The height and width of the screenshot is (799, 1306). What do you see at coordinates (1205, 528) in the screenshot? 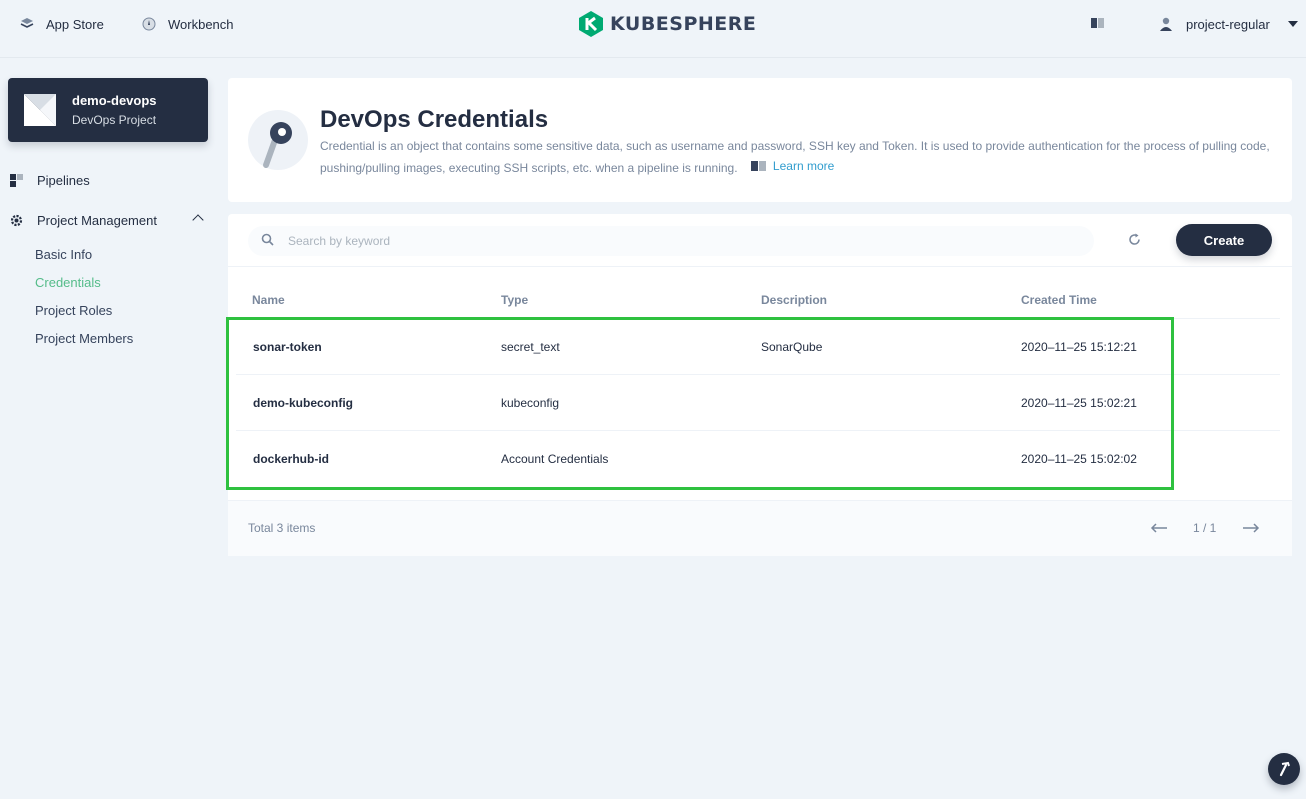
I see `page-indicator: 1 / 1` at bounding box center [1205, 528].